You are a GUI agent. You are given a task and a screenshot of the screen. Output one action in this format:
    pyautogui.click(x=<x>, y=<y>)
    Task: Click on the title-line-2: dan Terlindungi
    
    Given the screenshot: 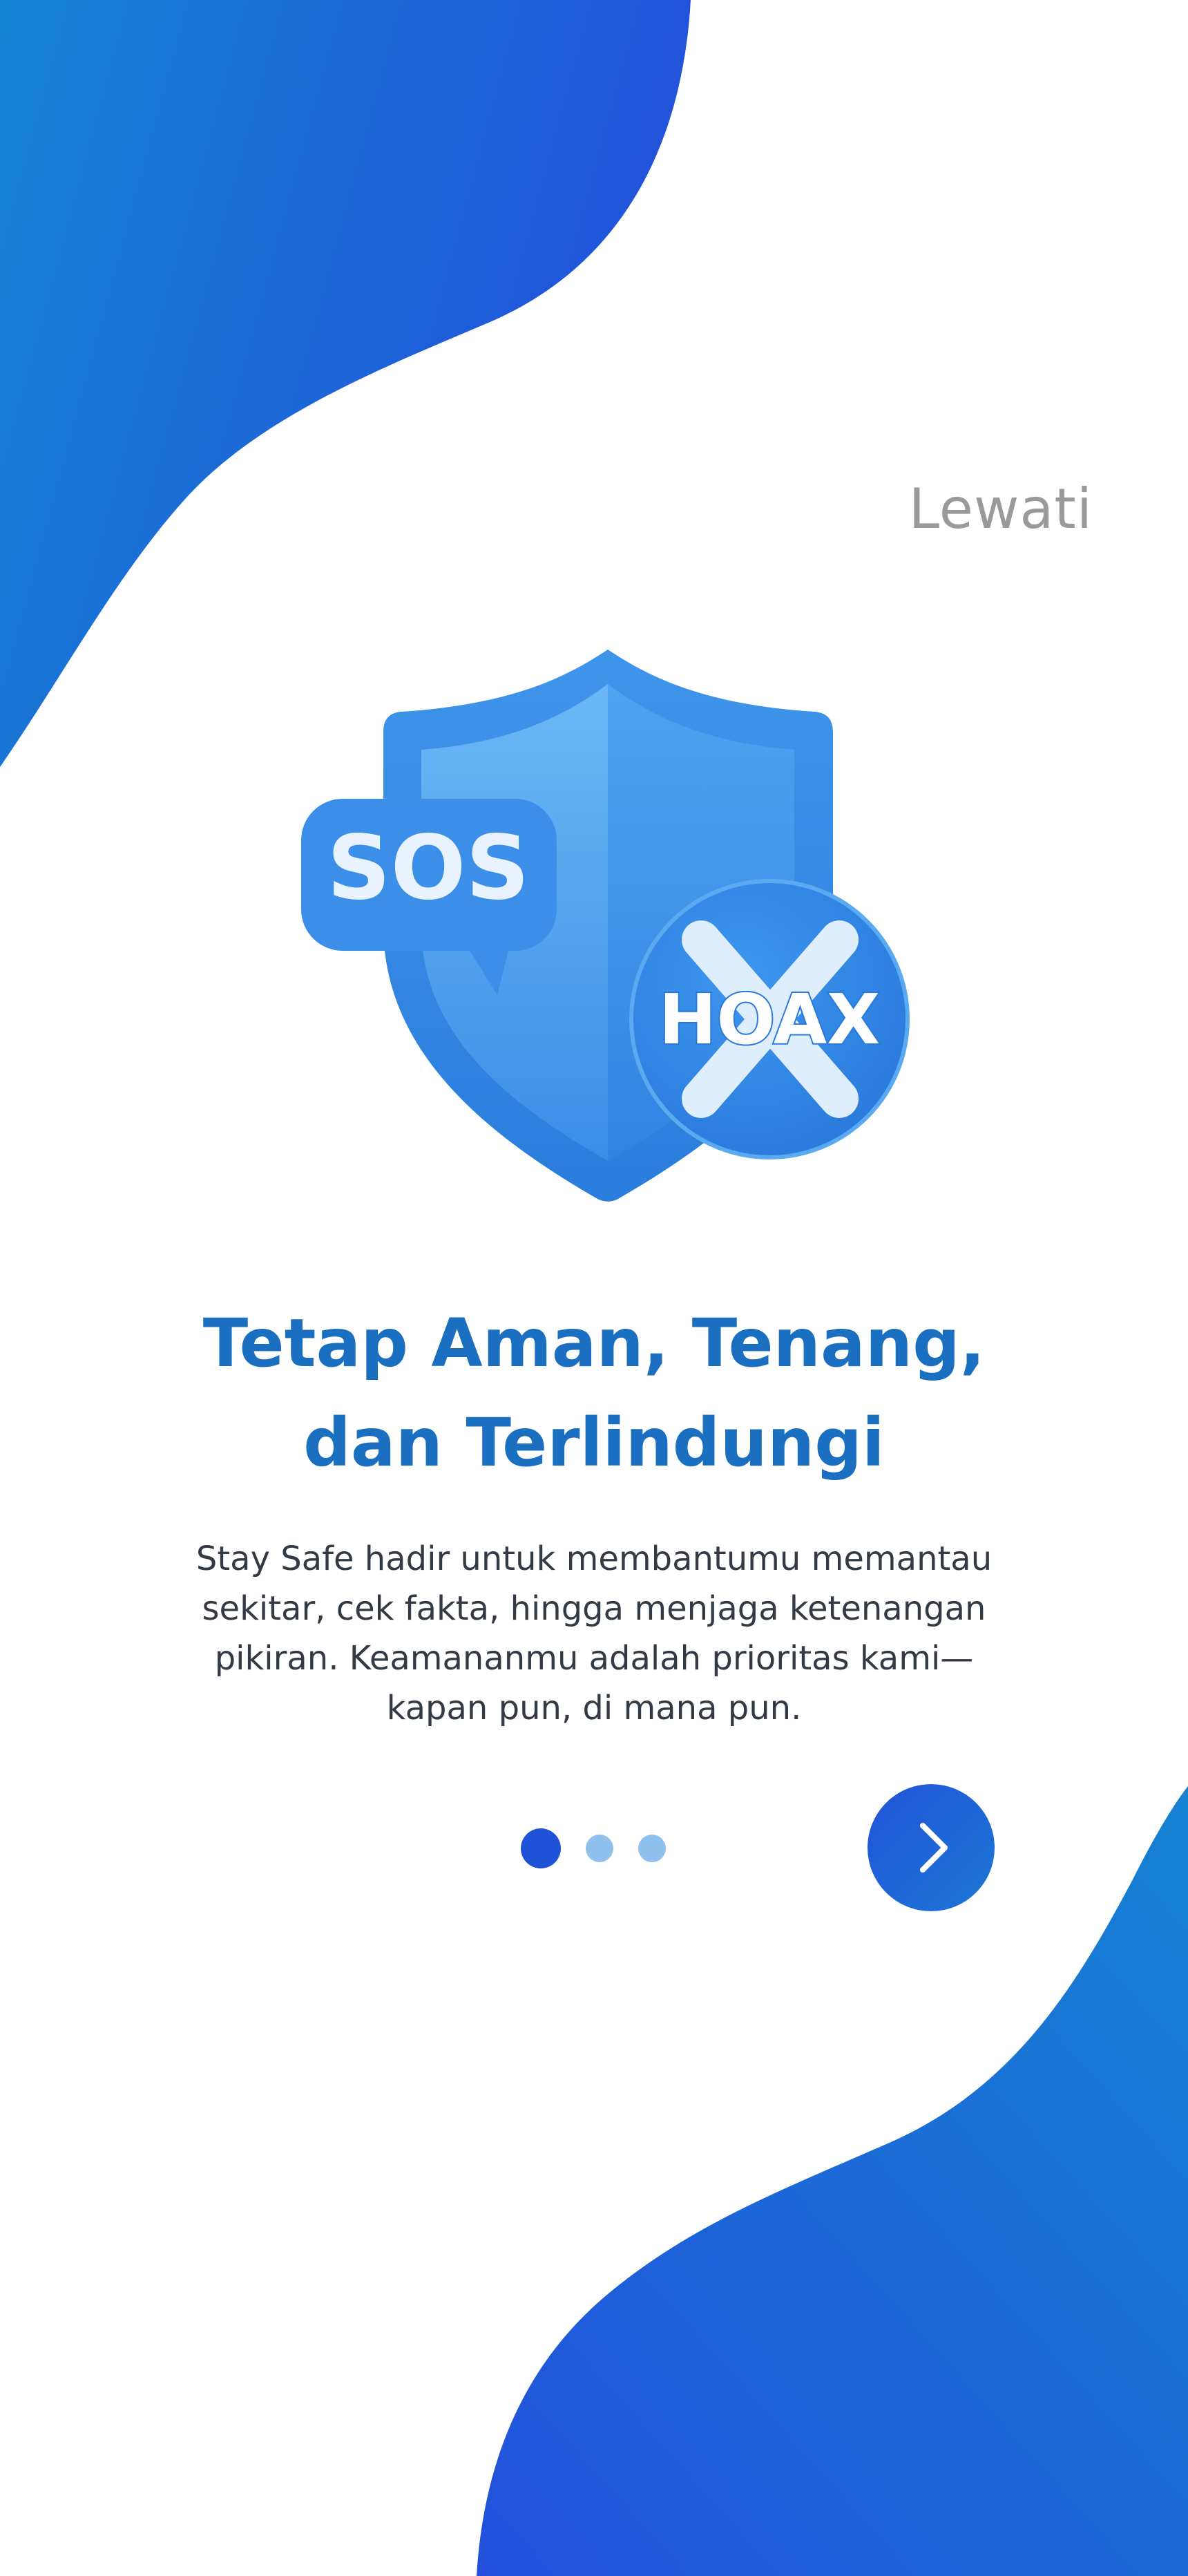 What is the action you would take?
    pyautogui.click(x=594, y=1442)
    